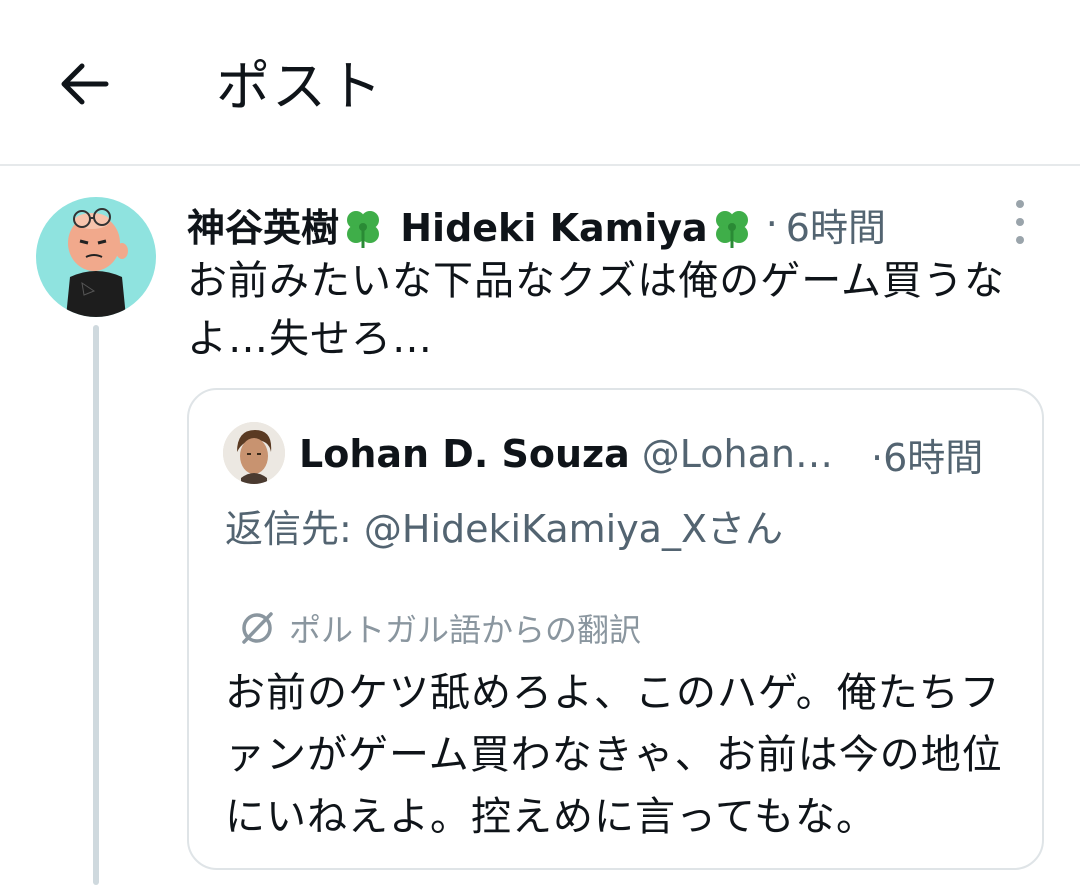 The image size is (1080, 885). I want to click on back-button, so click(84, 84).